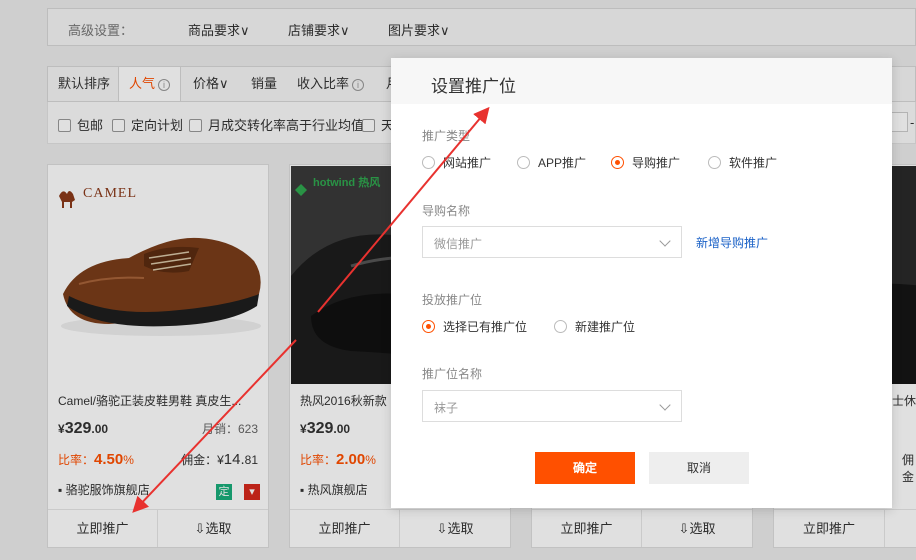 The height and width of the screenshot is (560, 916). Describe the element at coordinates (446, 136) in the screenshot. I see `promo-type-label: 推广类型` at that location.